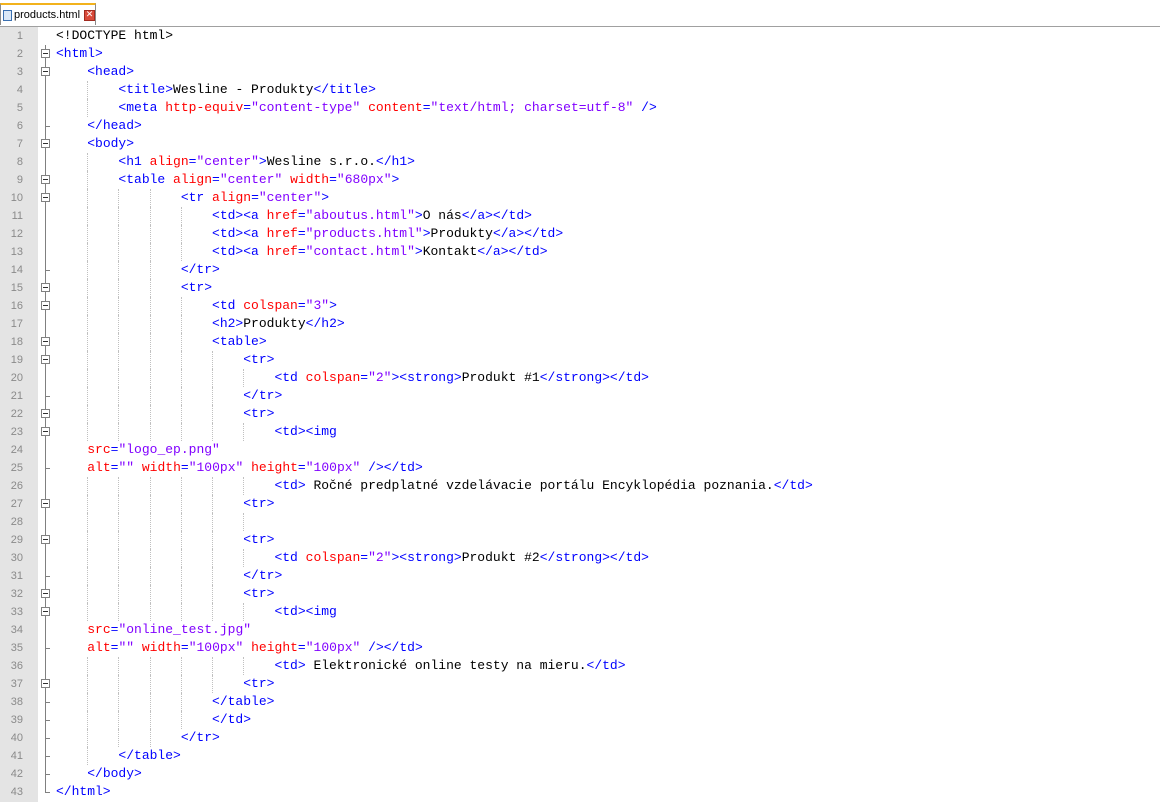 This screenshot has height=802, width=1160. I want to click on code-line: 23 <td><img, so click(580, 432).